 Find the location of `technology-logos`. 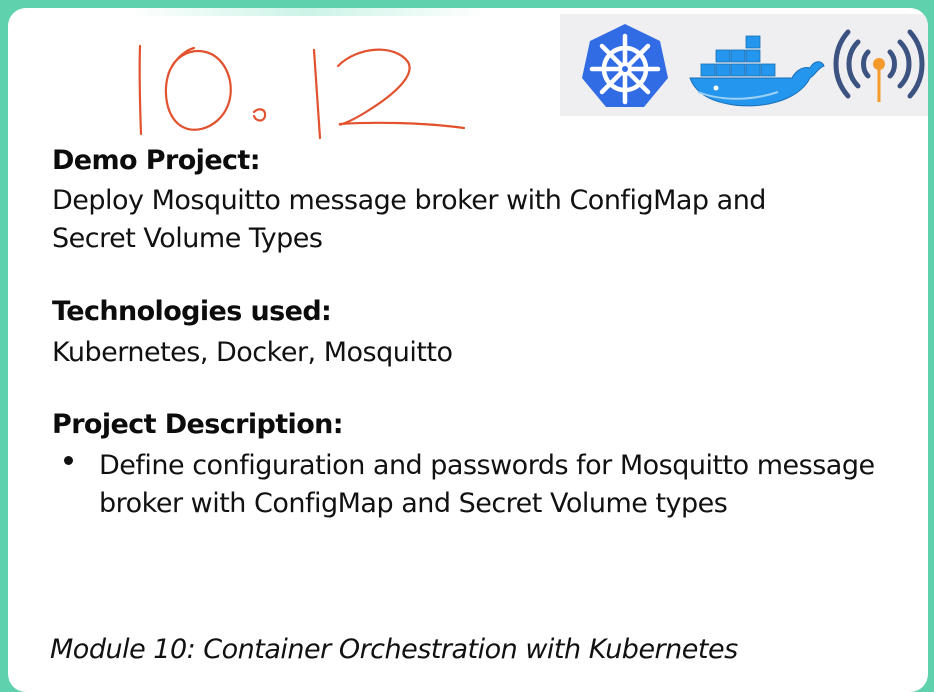

technology-logos is located at coordinates (744, 65).